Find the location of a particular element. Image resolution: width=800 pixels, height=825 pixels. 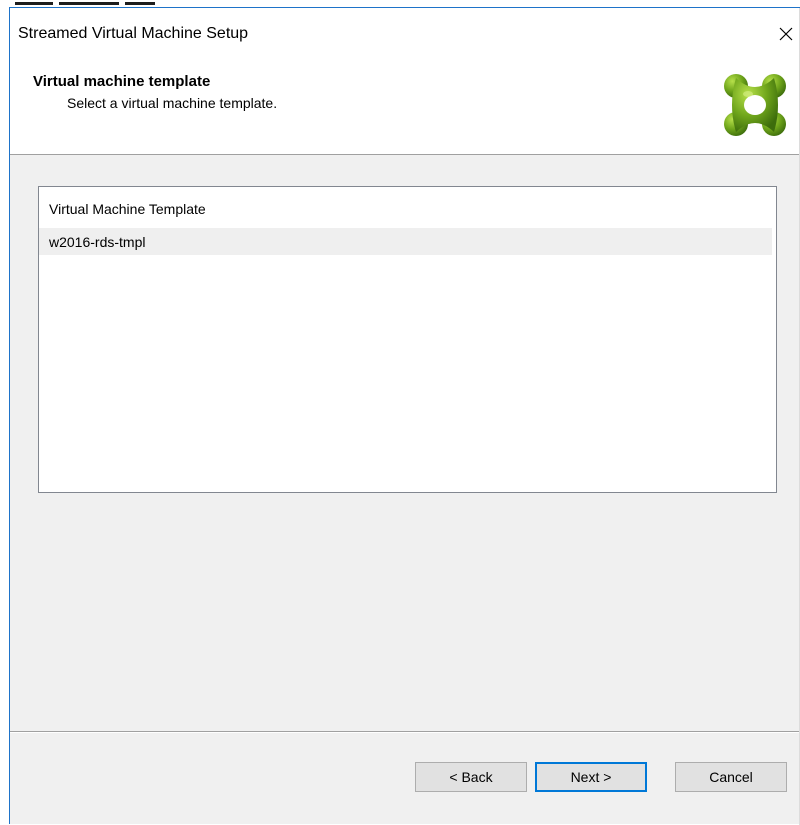

cancel-button: Cancel is located at coordinates (731, 777).